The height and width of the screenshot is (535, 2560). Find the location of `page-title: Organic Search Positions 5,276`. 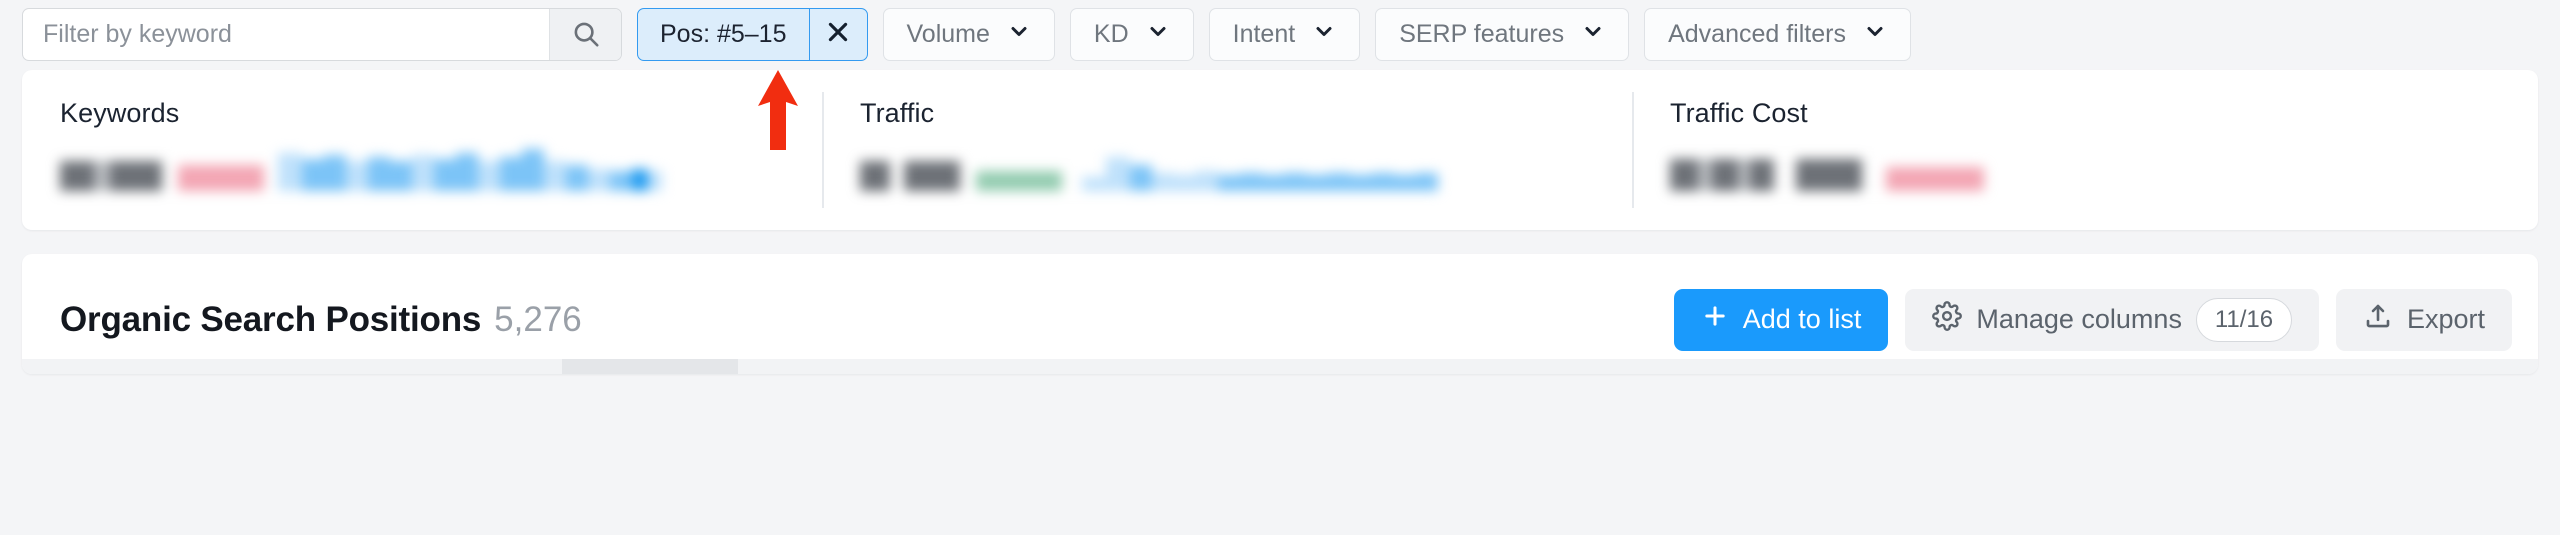

page-title: Organic Search Positions 5,276 is located at coordinates (321, 320).